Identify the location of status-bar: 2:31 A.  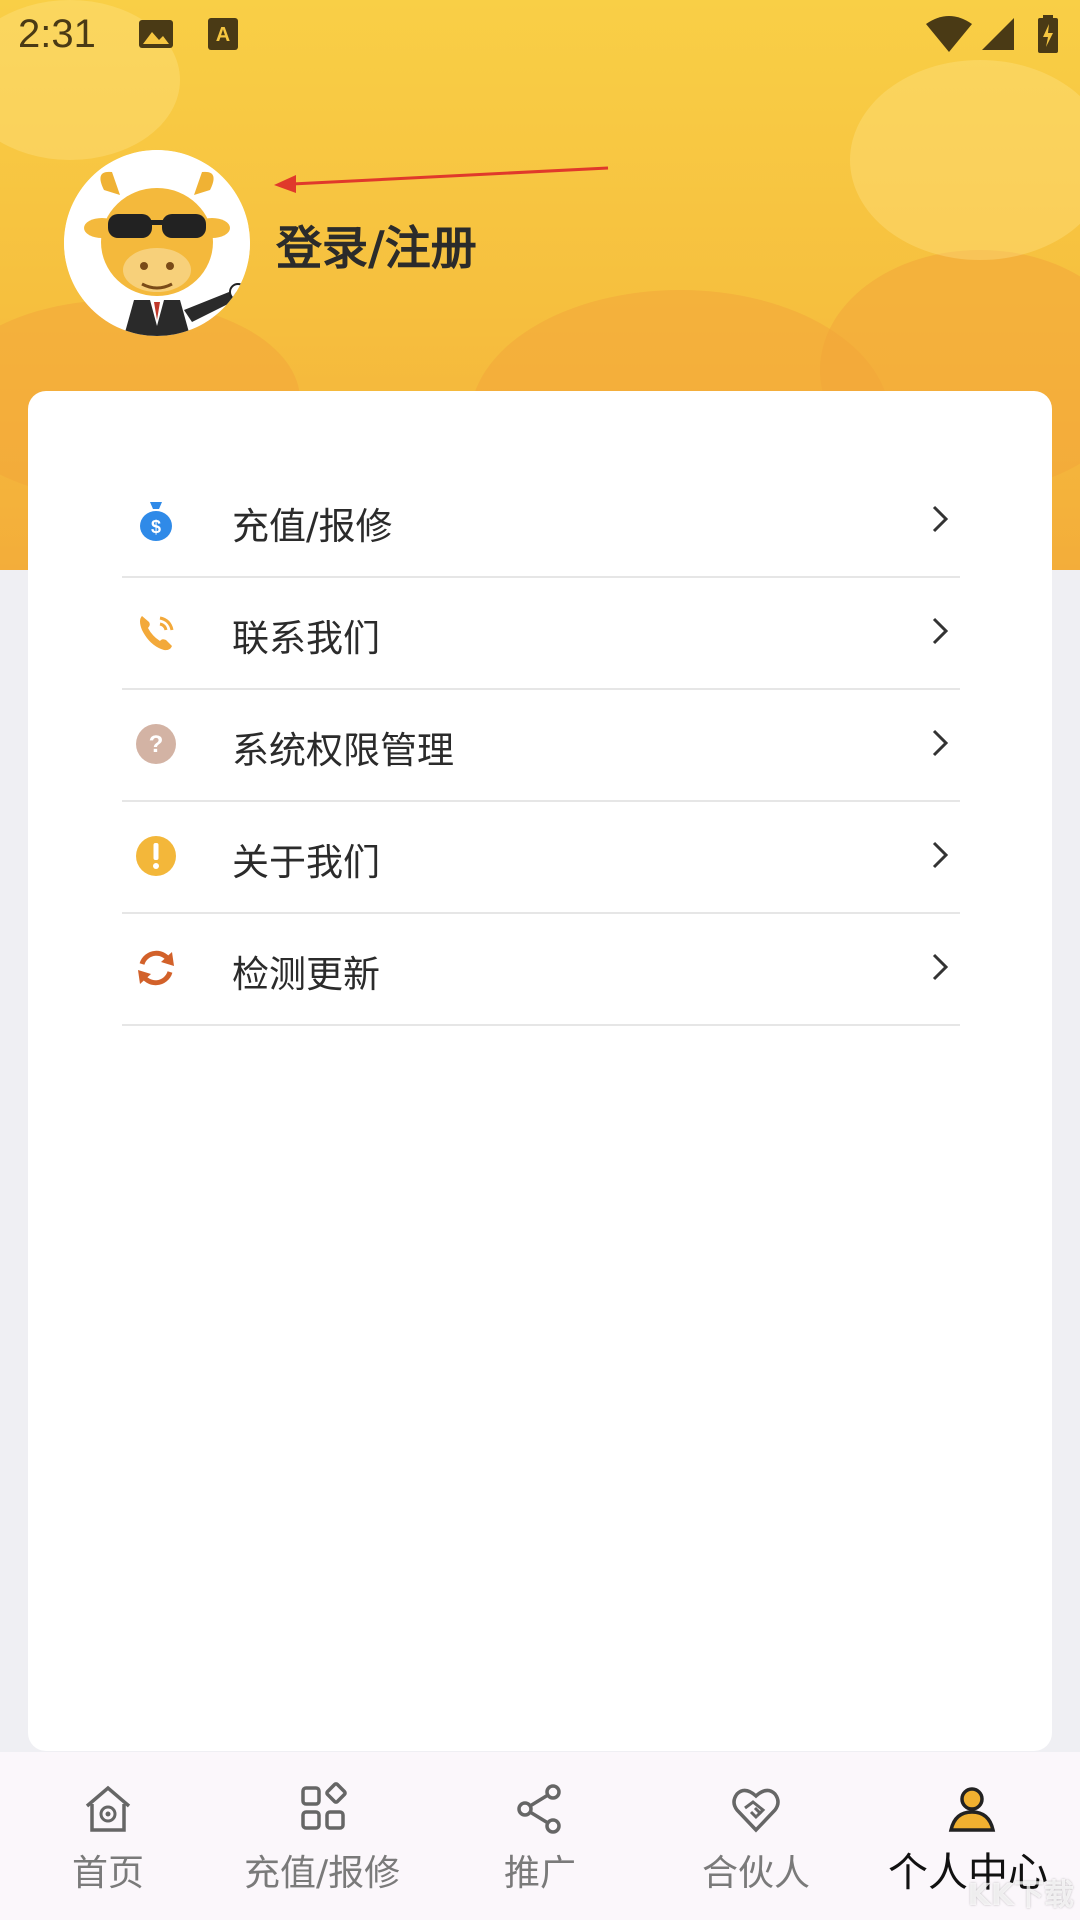
(540, 38).